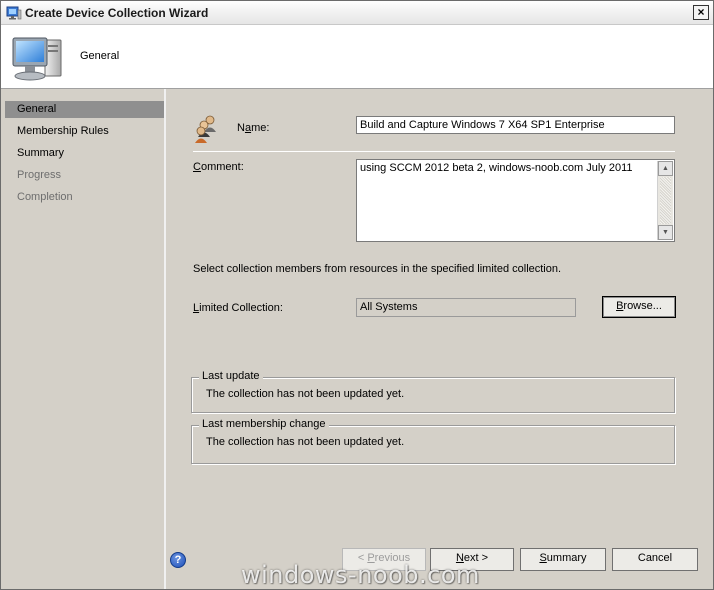 This screenshot has height=590, width=714. I want to click on last-membership-text: The collection has not been updated yet., so click(305, 442).